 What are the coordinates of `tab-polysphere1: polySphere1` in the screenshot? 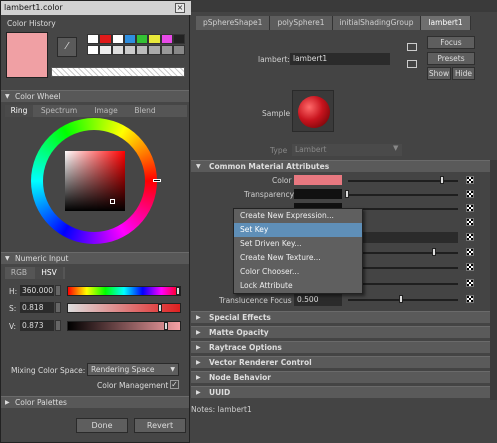 It's located at (301, 23).